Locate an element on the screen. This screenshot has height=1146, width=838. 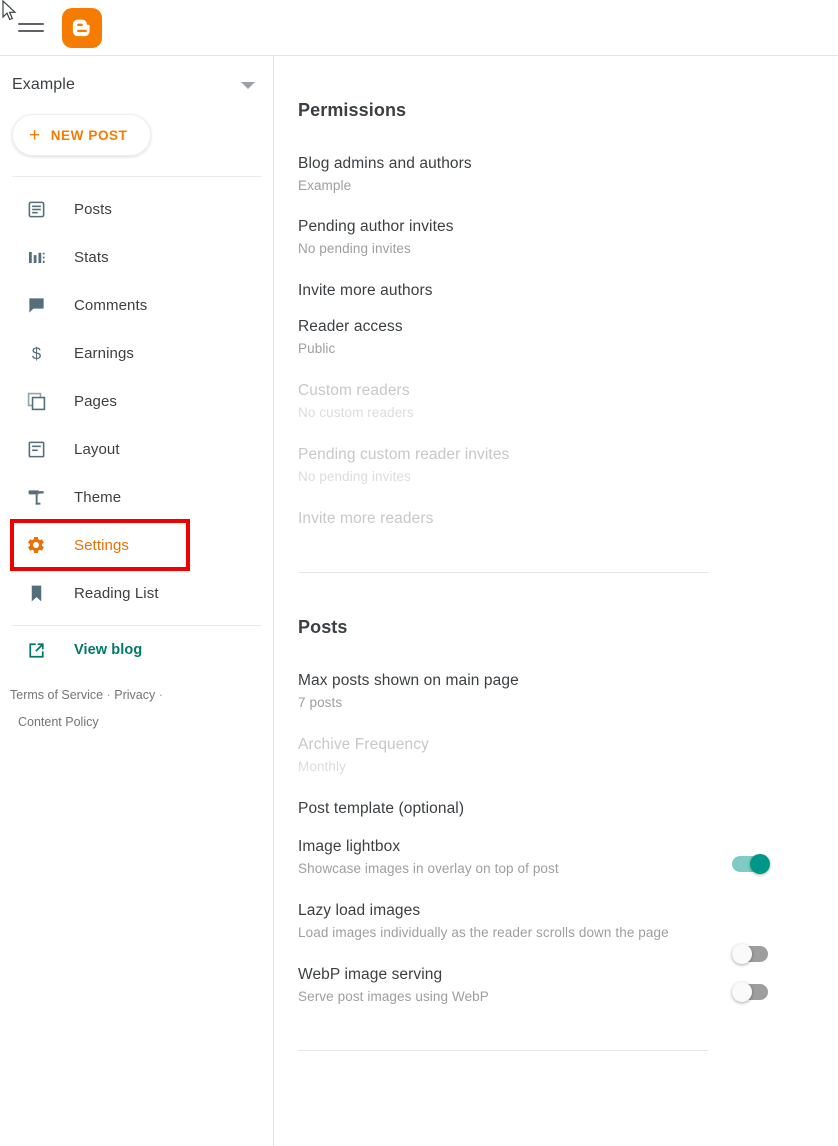
toggle-lazy-load-images is located at coordinates (751, 954).